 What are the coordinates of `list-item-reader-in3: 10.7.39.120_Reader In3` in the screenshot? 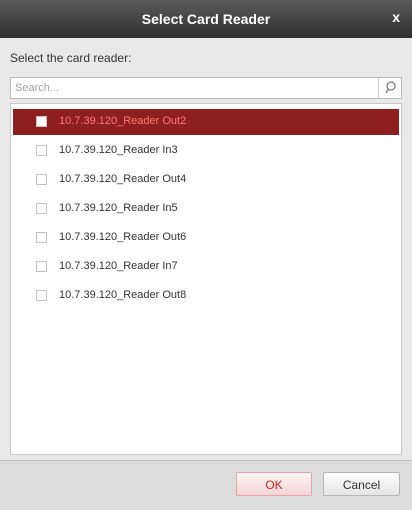 It's located at (206, 151).